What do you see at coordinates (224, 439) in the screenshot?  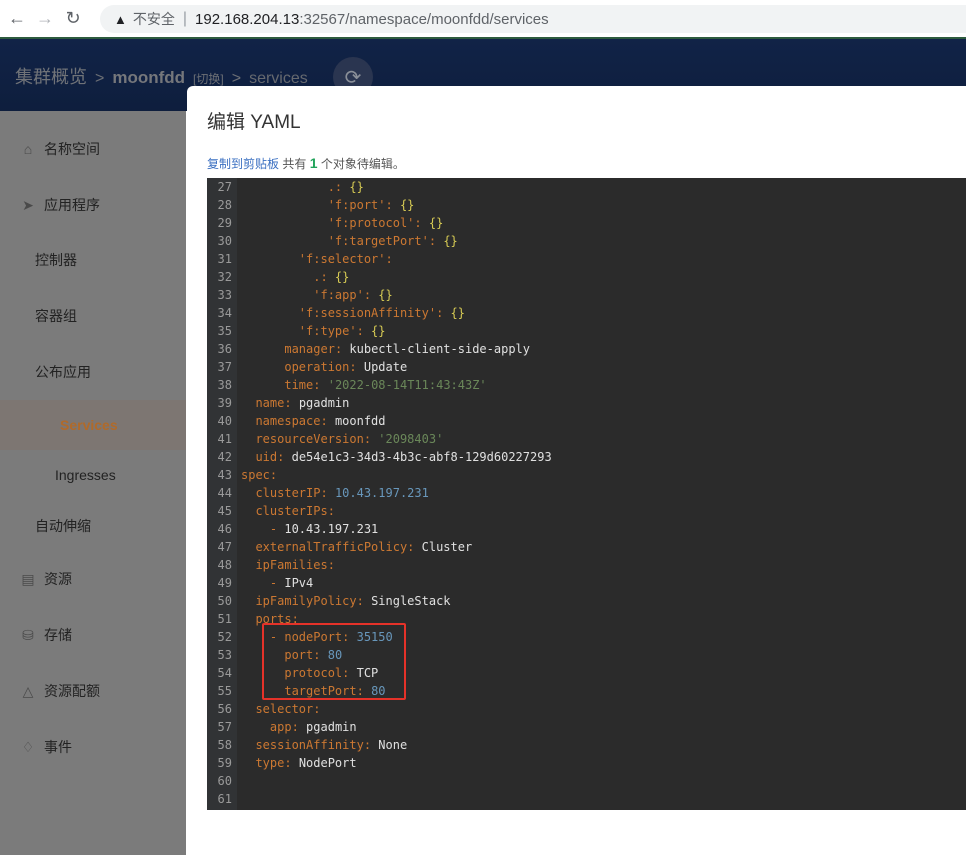 I see `line-number: 41` at bounding box center [224, 439].